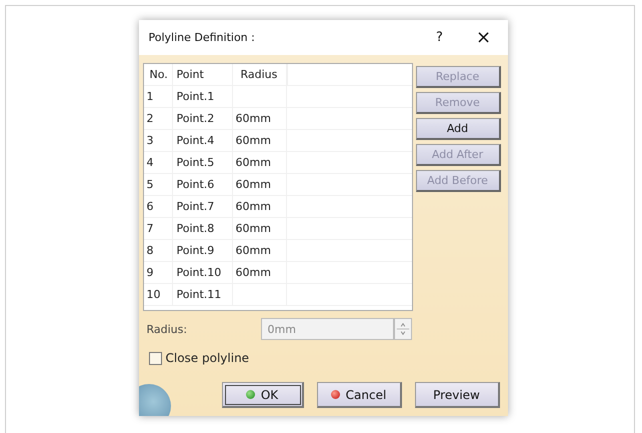 Image resolution: width=642 pixels, height=433 pixels. What do you see at coordinates (158, 206) in the screenshot?
I see `table-cell: 6` at bounding box center [158, 206].